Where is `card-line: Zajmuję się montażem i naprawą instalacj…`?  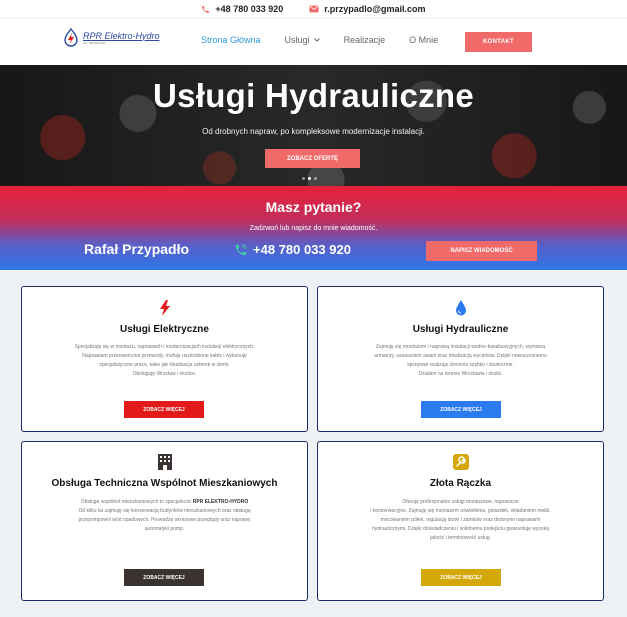
card-line: Zajmuję się montażem i naprawą instalacj… is located at coordinates (460, 347).